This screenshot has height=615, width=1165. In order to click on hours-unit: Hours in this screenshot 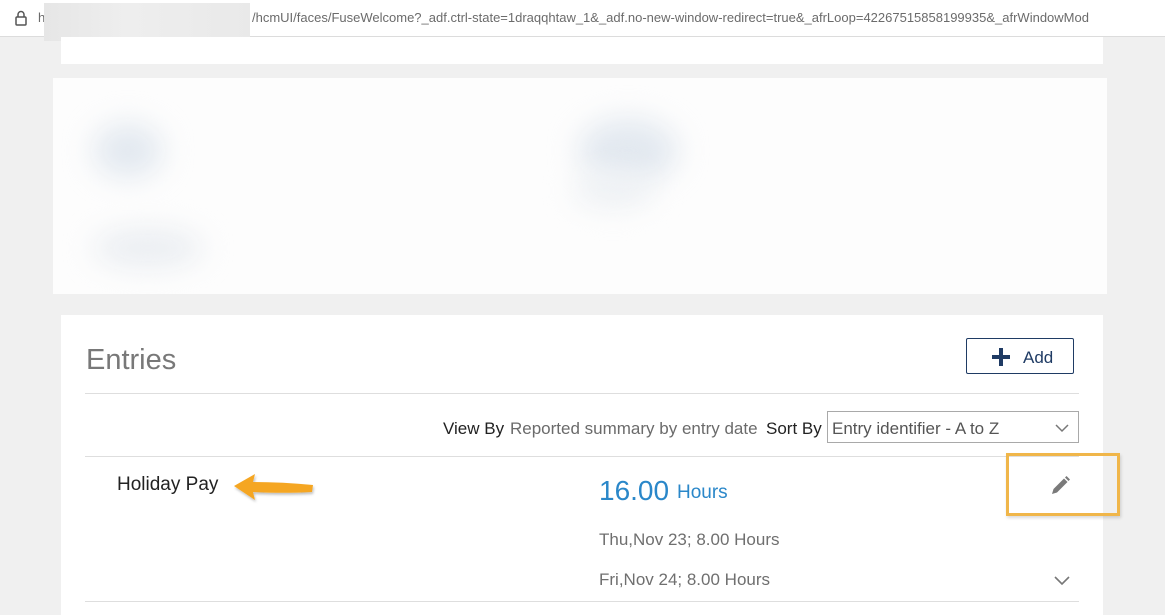, I will do `click(702, 492)`.